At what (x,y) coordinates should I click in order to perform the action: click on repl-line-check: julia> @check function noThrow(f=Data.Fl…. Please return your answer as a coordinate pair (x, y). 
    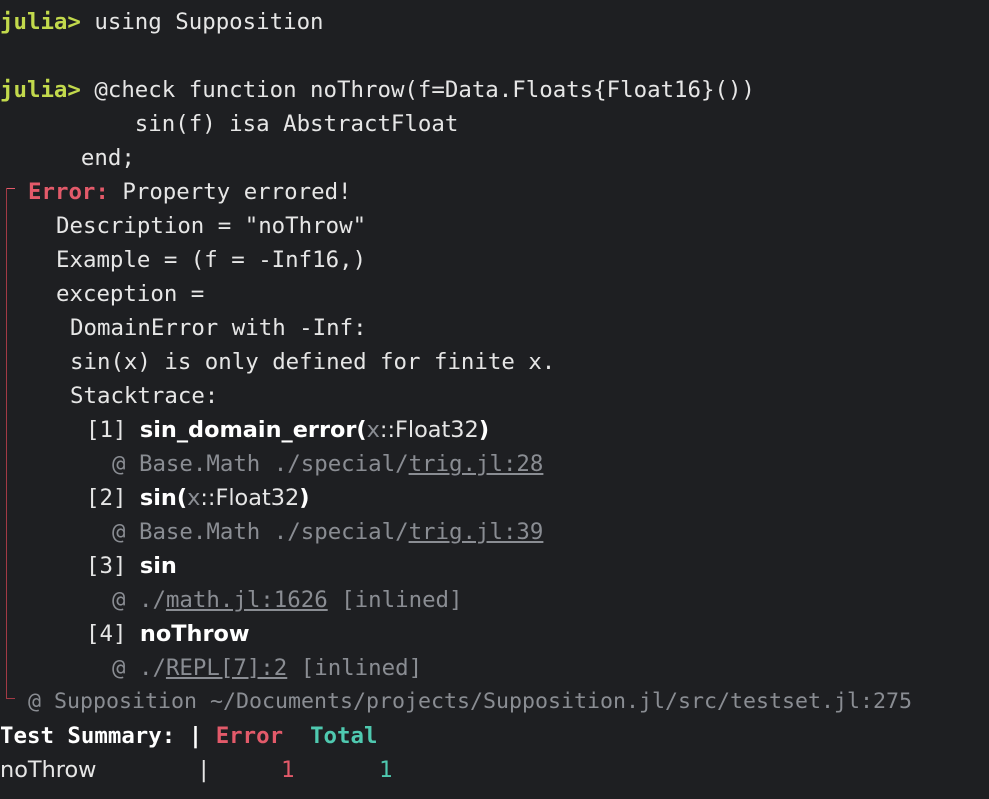
    Looking at the image, I should click on (377, 90).